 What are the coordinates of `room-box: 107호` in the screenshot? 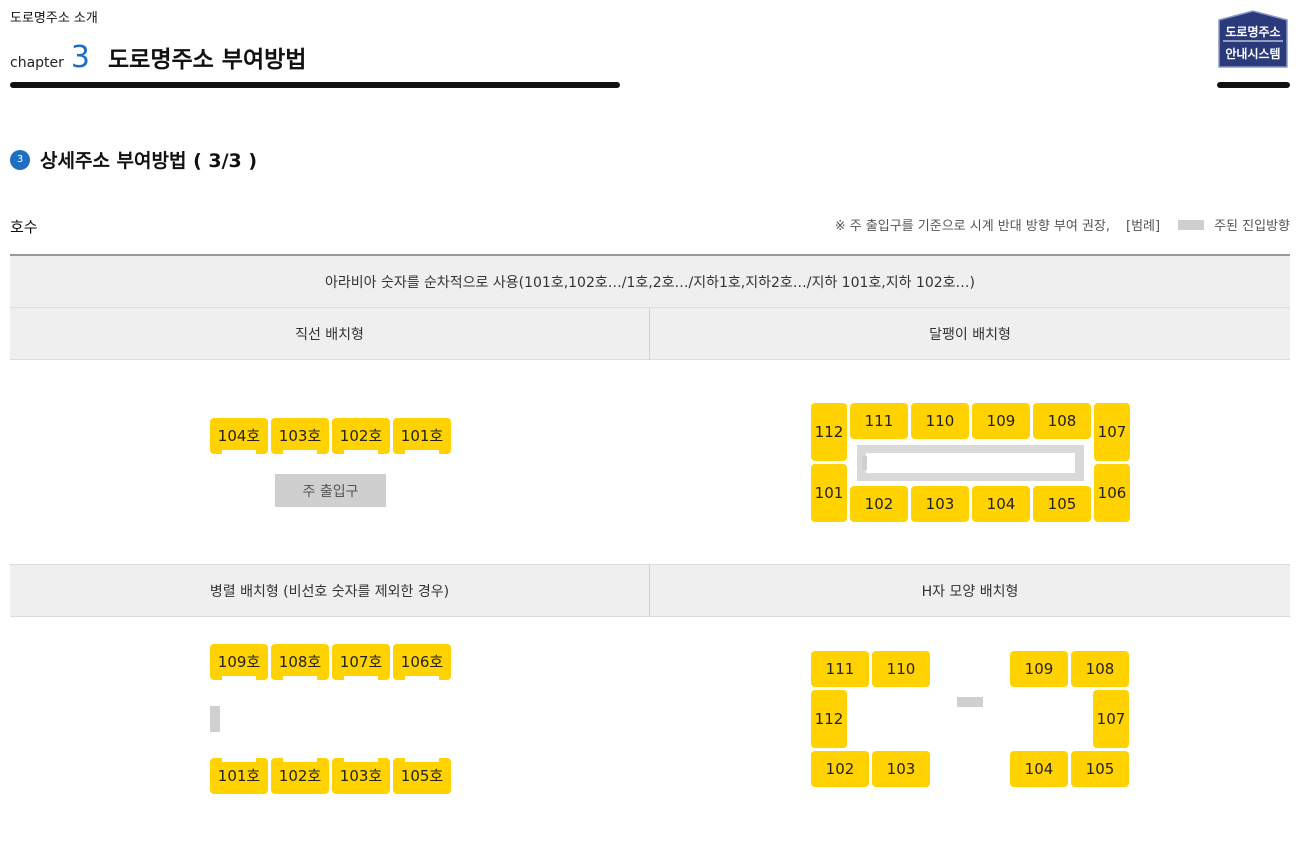 It's located at (361, 662).